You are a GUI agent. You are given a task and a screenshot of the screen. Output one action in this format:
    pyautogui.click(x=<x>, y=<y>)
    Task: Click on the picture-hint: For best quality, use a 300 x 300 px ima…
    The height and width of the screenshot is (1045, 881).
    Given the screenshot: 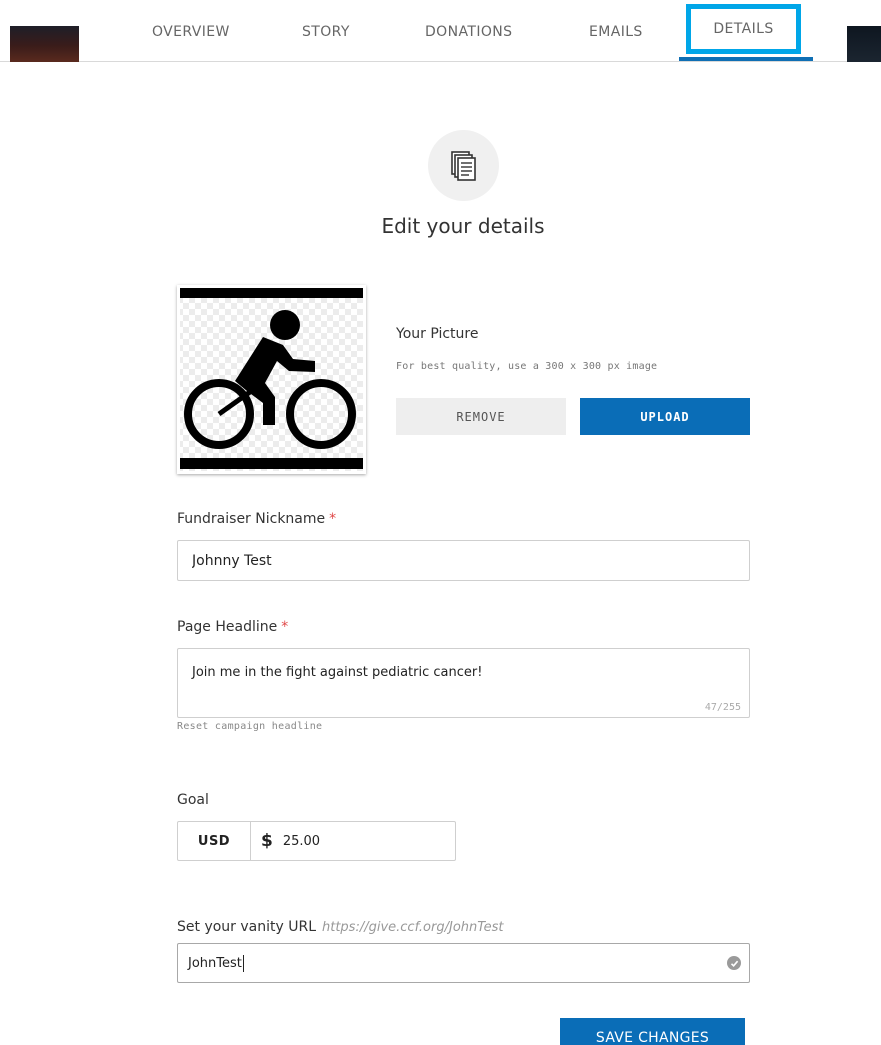 What is the action you would take?
    pyautogui.click(x=527, y=366)
    